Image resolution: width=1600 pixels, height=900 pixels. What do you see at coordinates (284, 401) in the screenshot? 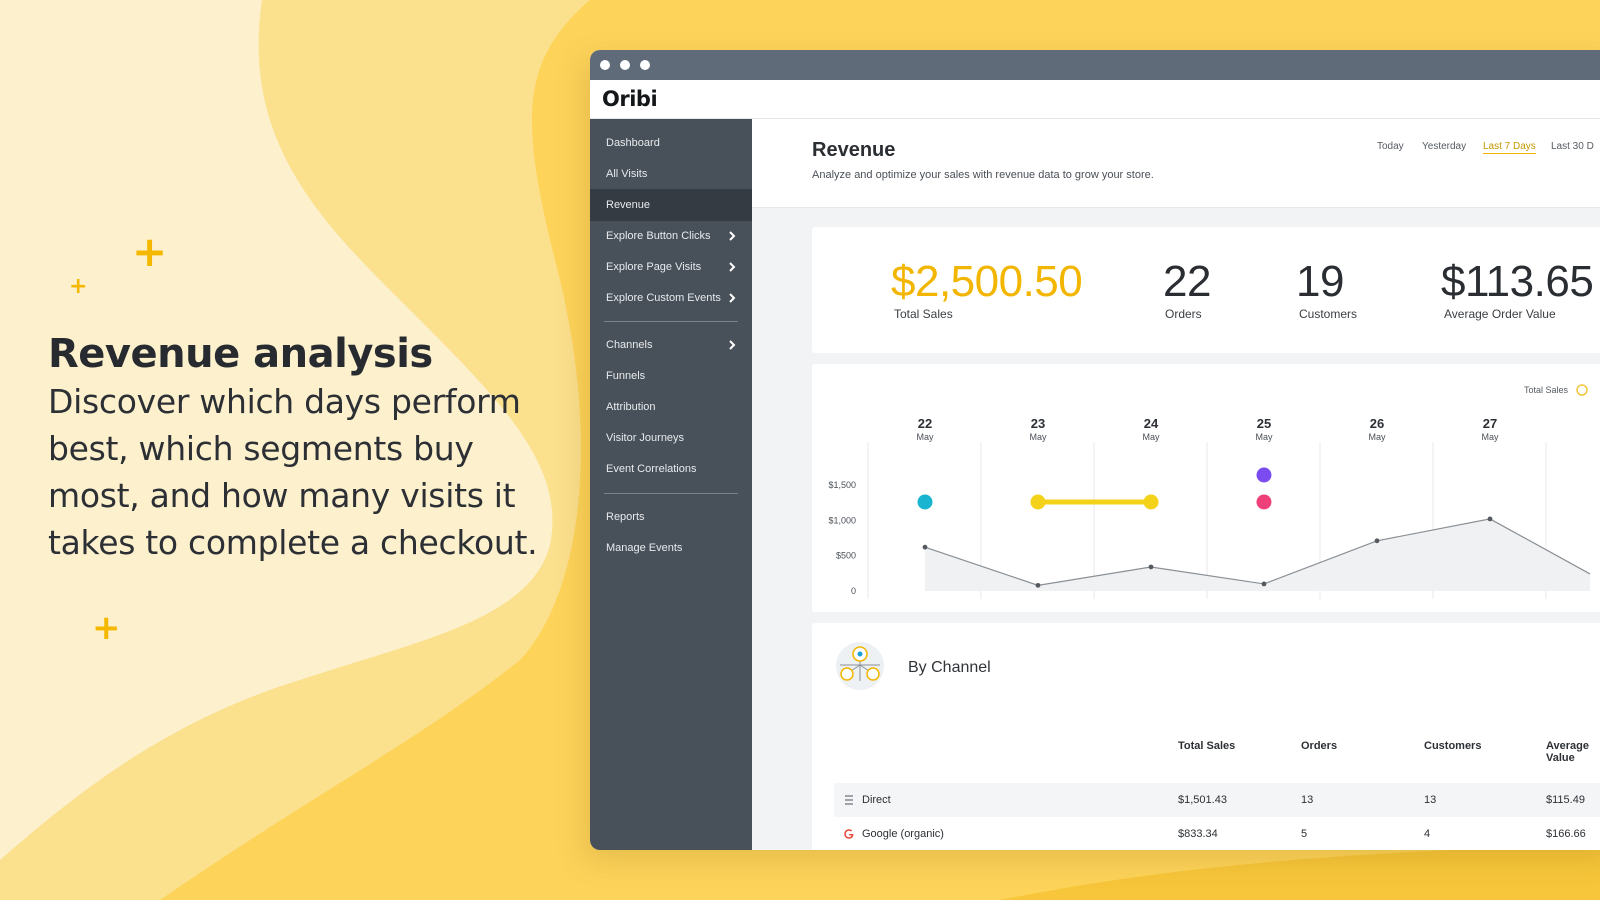
I see `hero-subtitle-line: Discover which days perform` at bounding box center [284, 401].